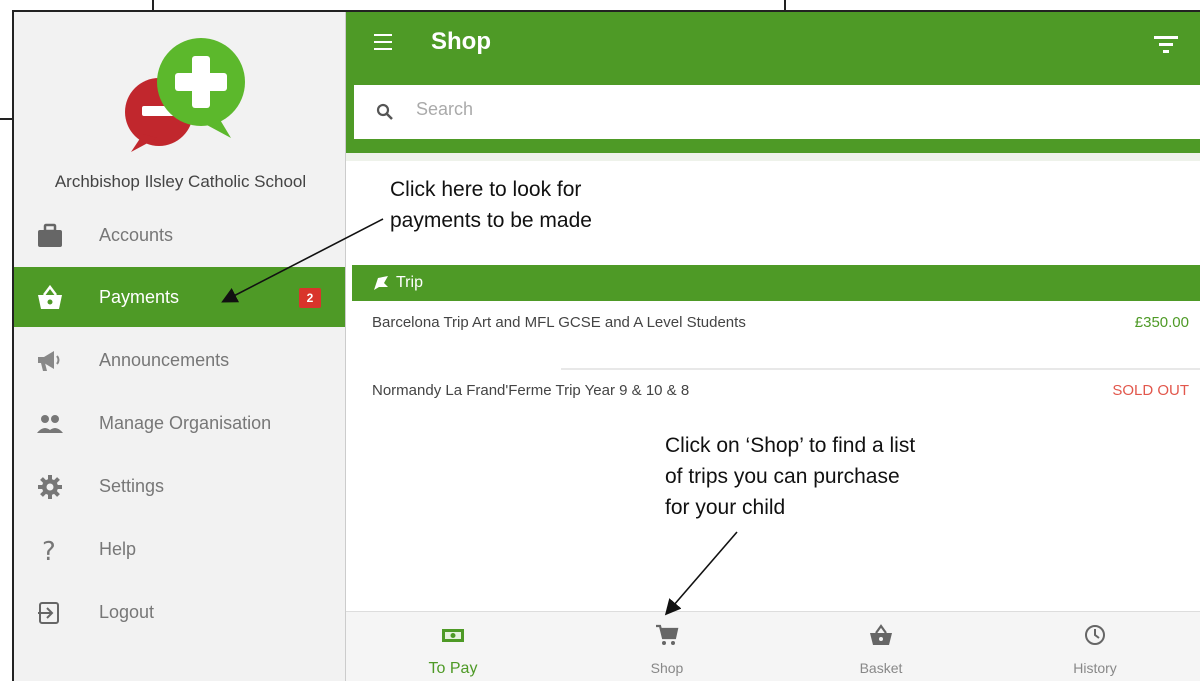  What do you see at coordinates (185, 422) in the screenshot?
I see `sidebar-item-label: Manage Organisation` at bounding box center [185, 422].